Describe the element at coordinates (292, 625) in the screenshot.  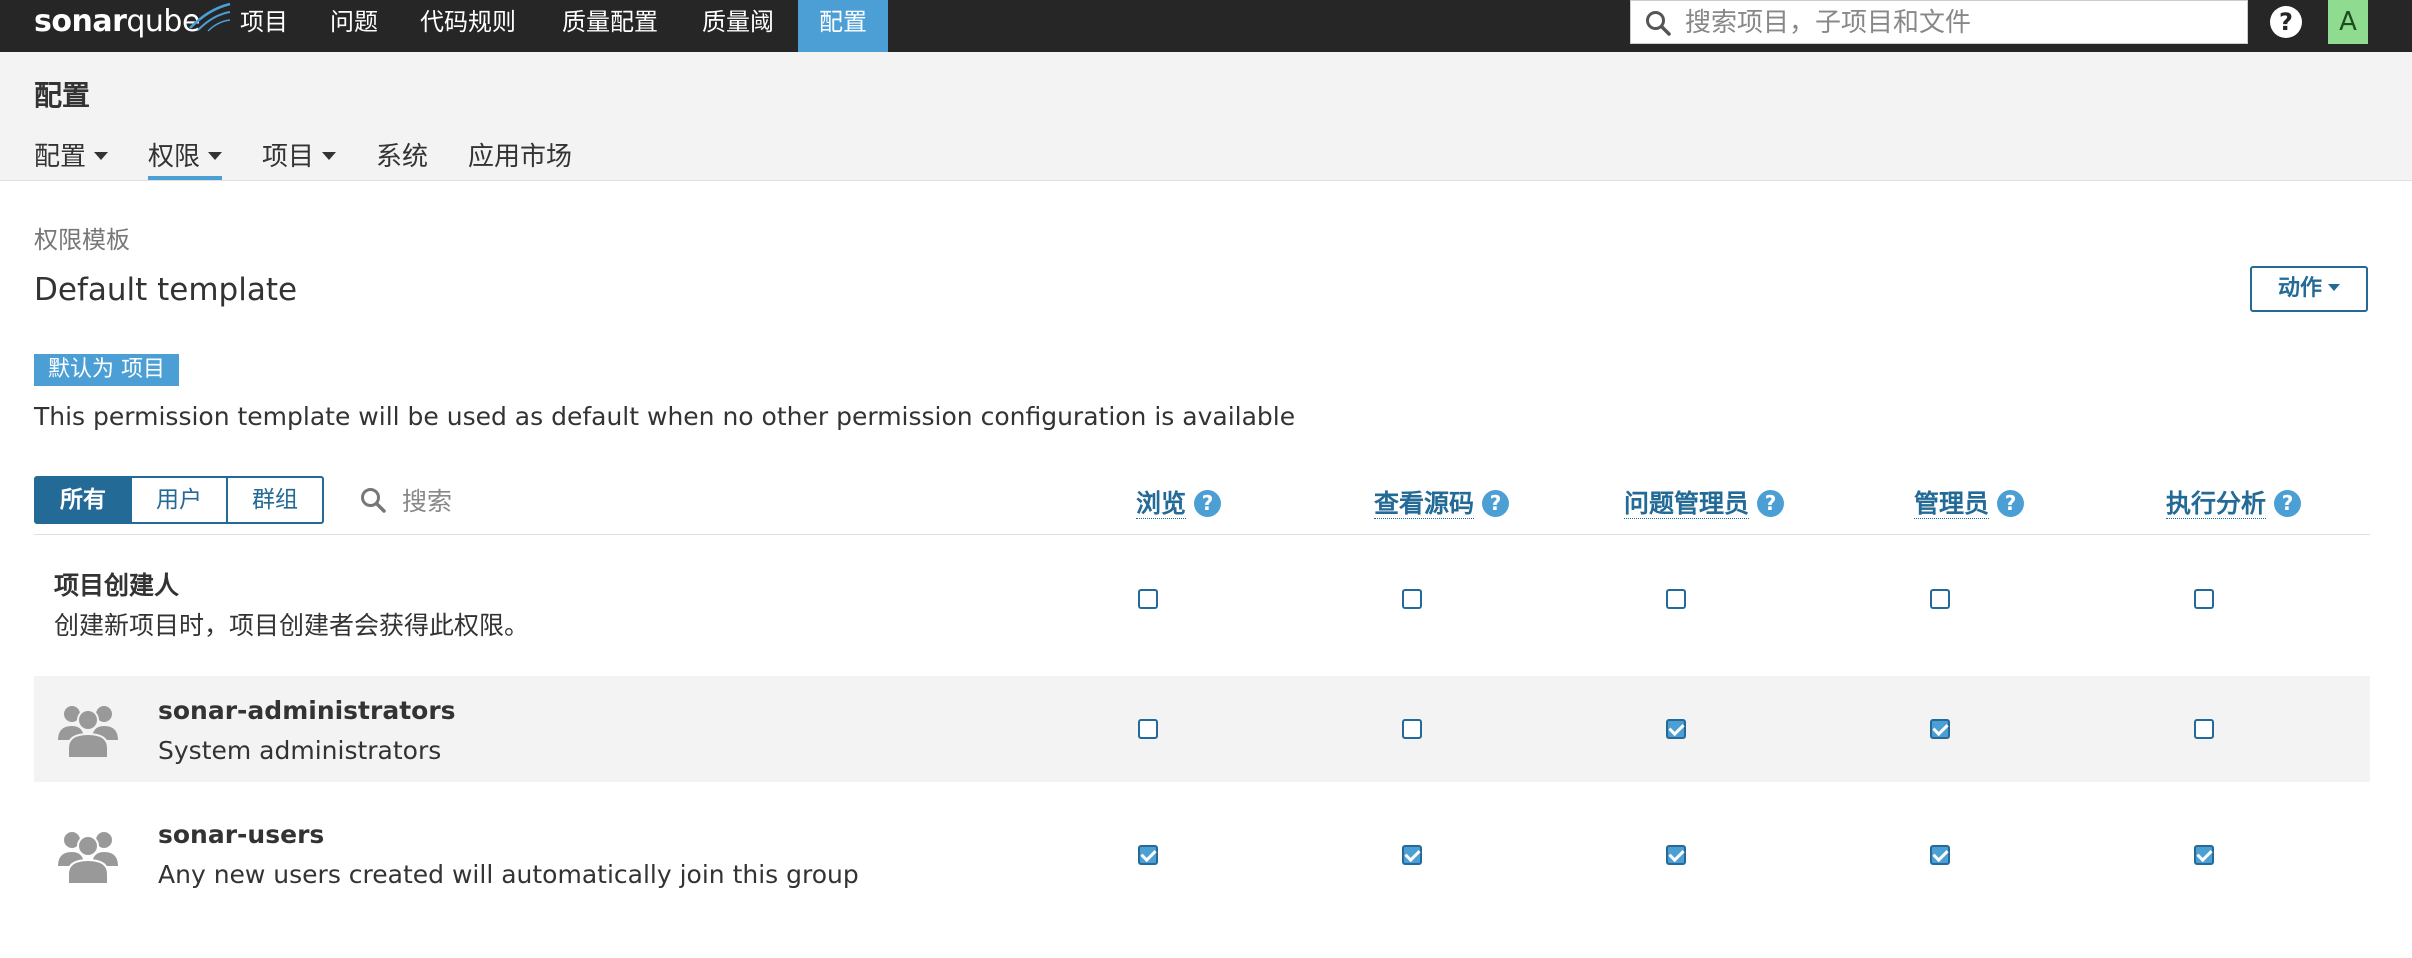
I see `holder-description: 创建新项目时，项目创建者会获得此权限。` at that location.